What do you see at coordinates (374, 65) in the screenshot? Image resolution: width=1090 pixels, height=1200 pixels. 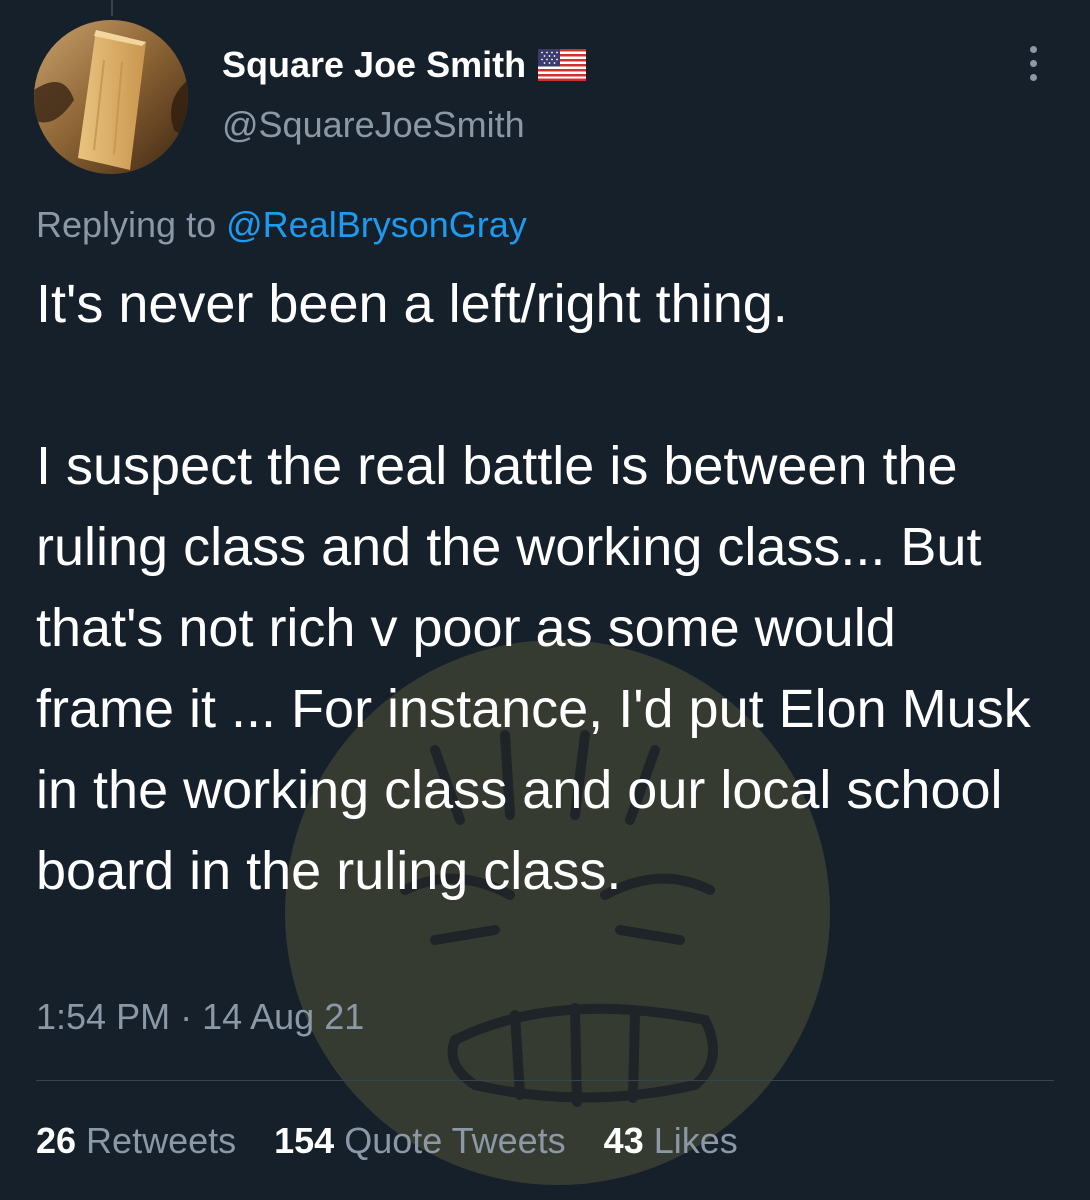 I see `display-name: Square Joe Smith` at bounding box center [374, 65].